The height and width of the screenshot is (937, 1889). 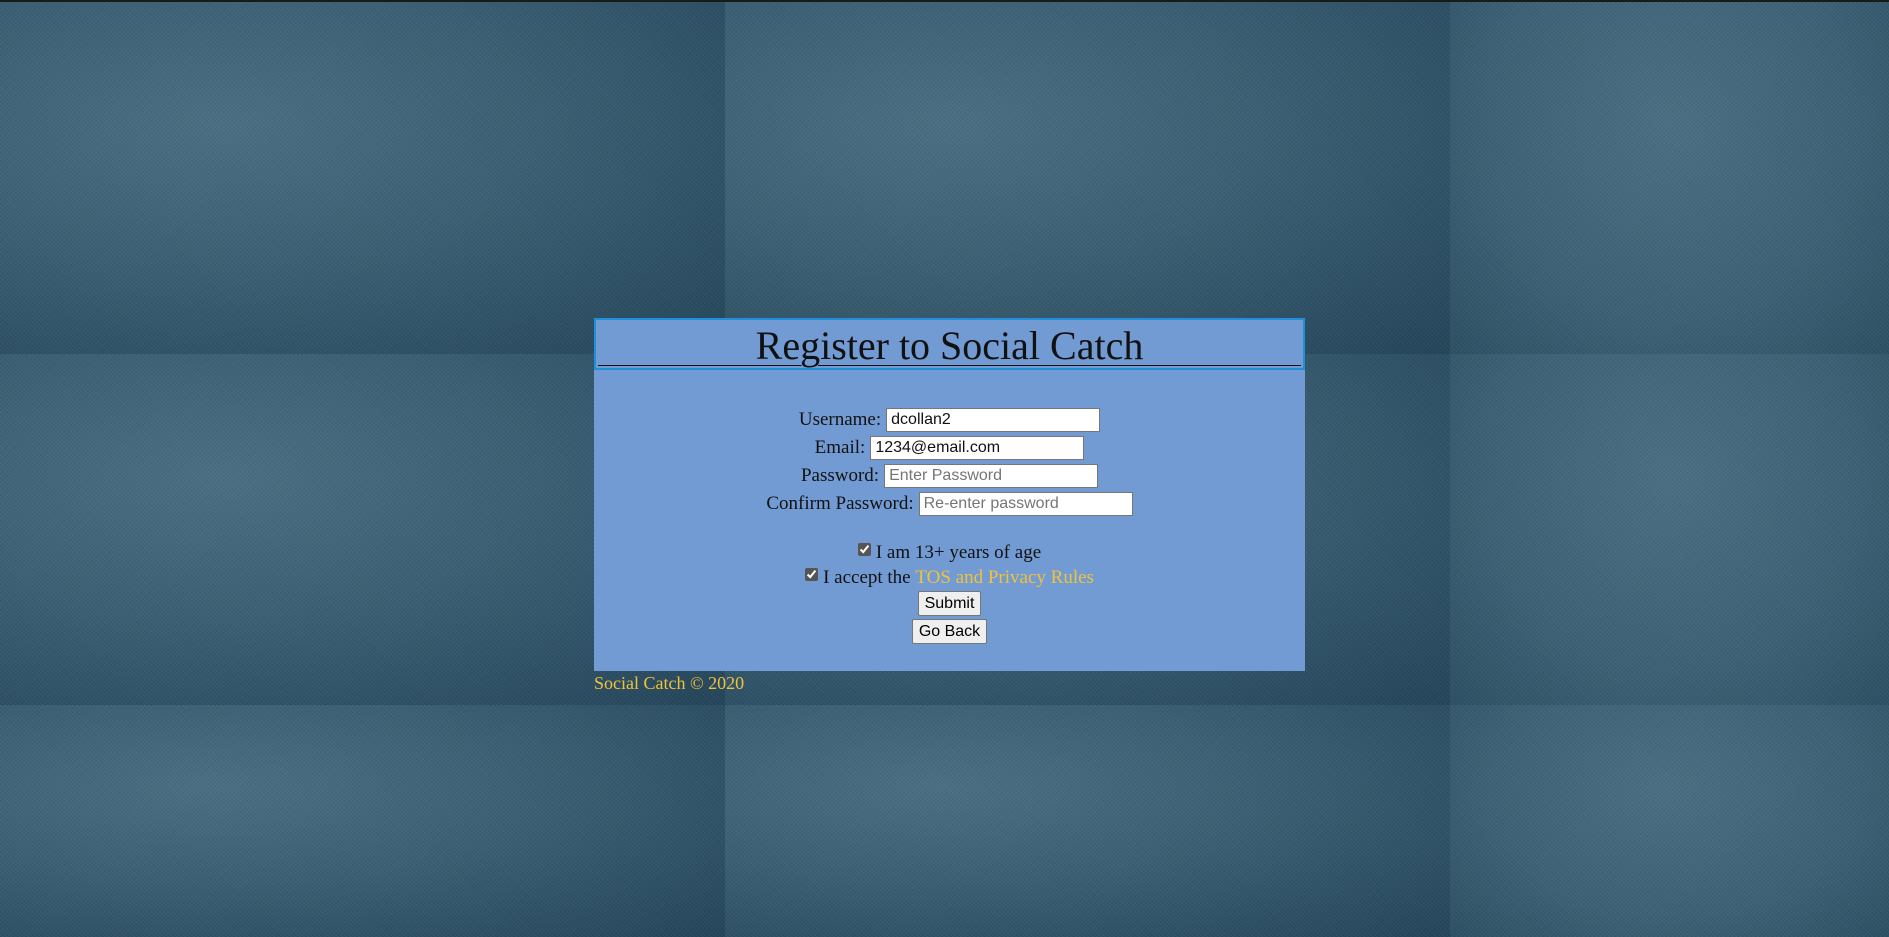 What do you see at coordinates (840, 475) in the screenshot?
I see `password-label: Password:` at bounding box center [840, 475].